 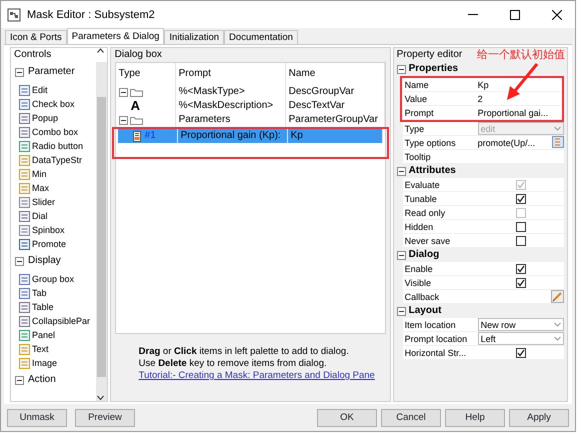 What do you see at coordinates (101, 237) in the screenshot?
I see `scrollbar-thumb` at bounding box center [101, 237].